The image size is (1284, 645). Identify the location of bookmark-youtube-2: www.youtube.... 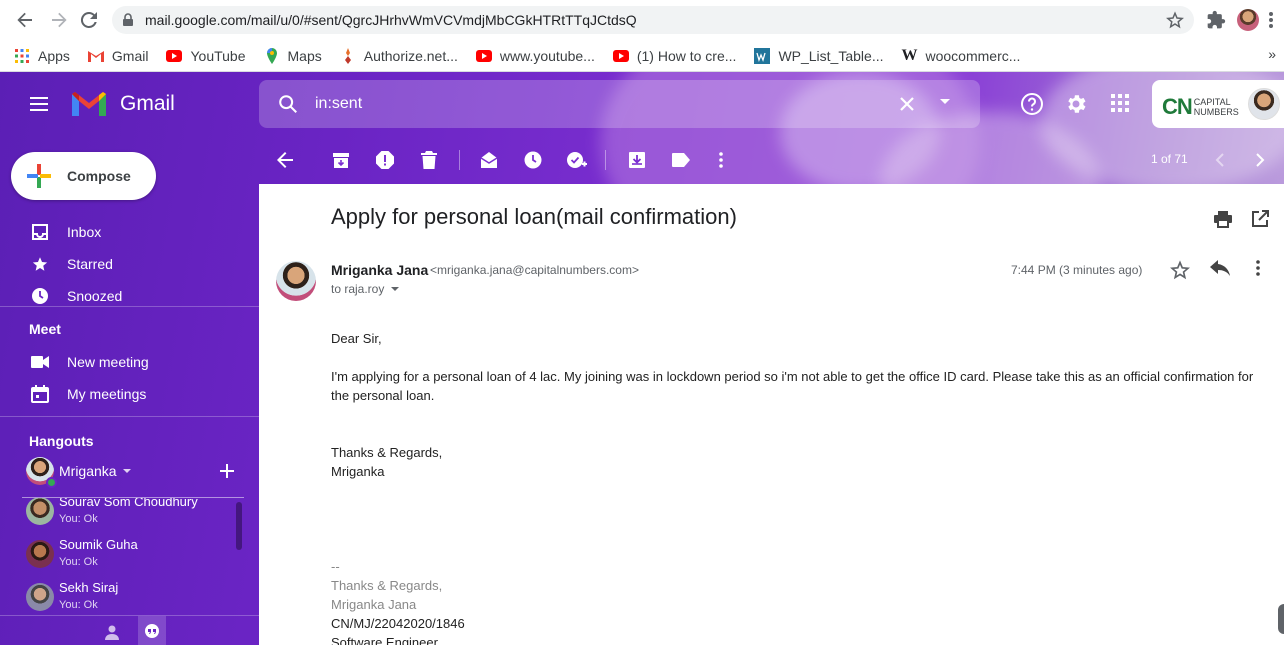
(535, 56).